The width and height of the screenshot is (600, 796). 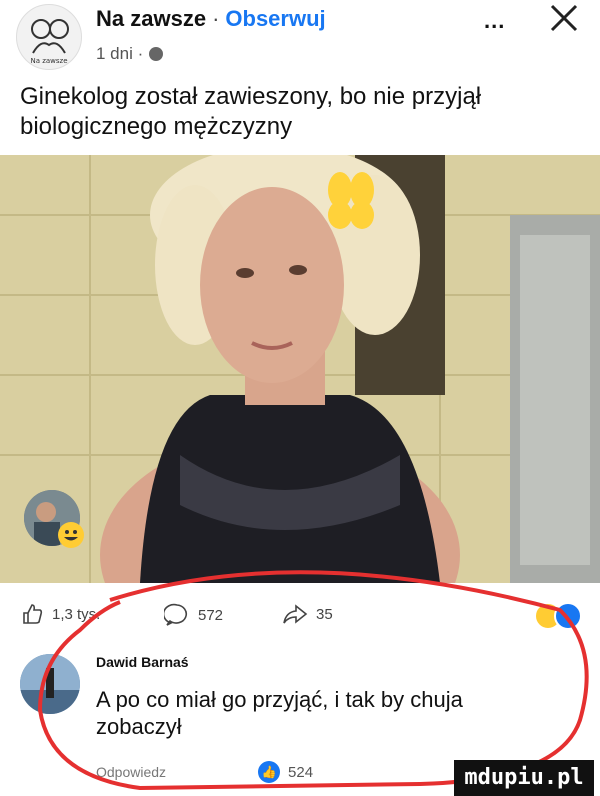 I want to click on comment-author-avatar, so click(x=50, y=684).